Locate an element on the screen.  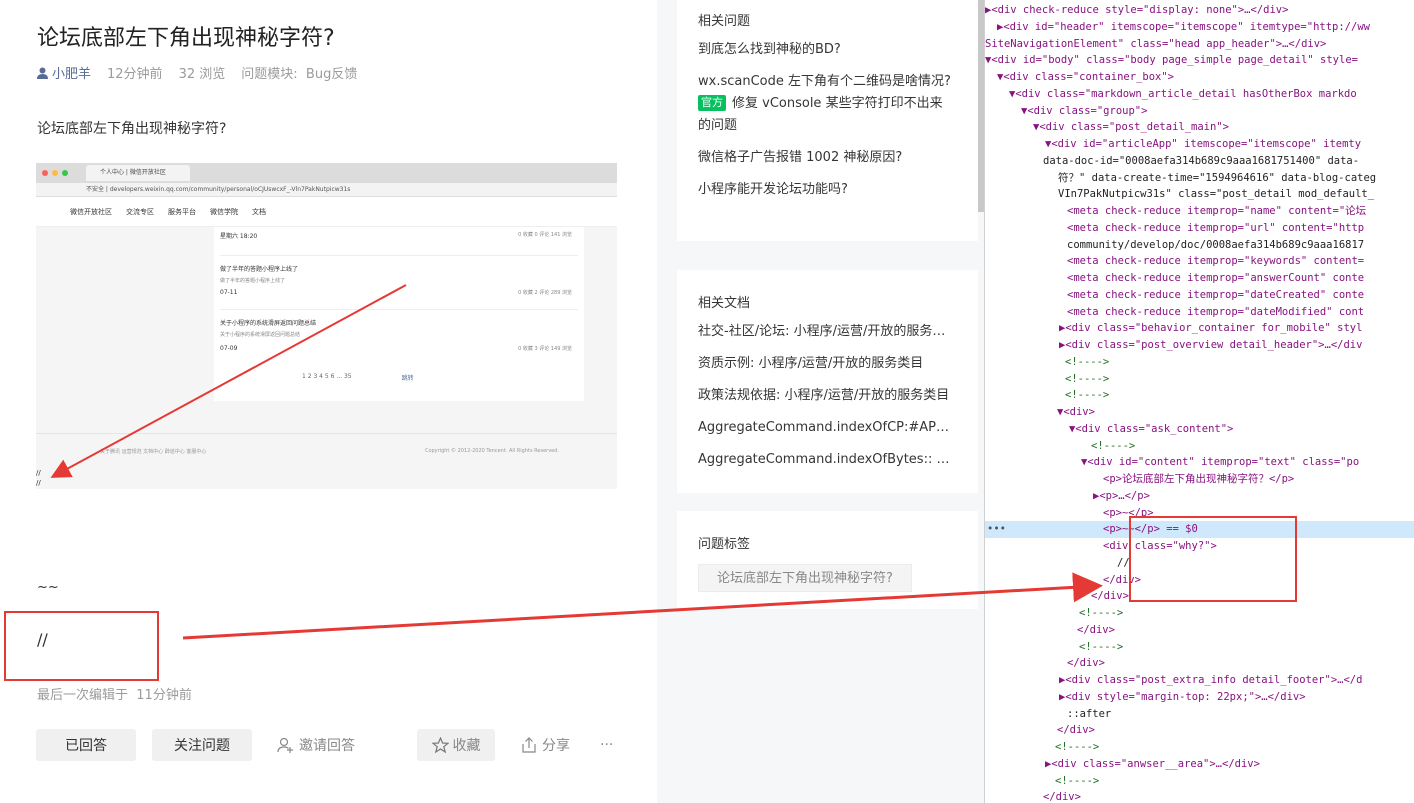
star-icon is located at coordinates (440, 745).